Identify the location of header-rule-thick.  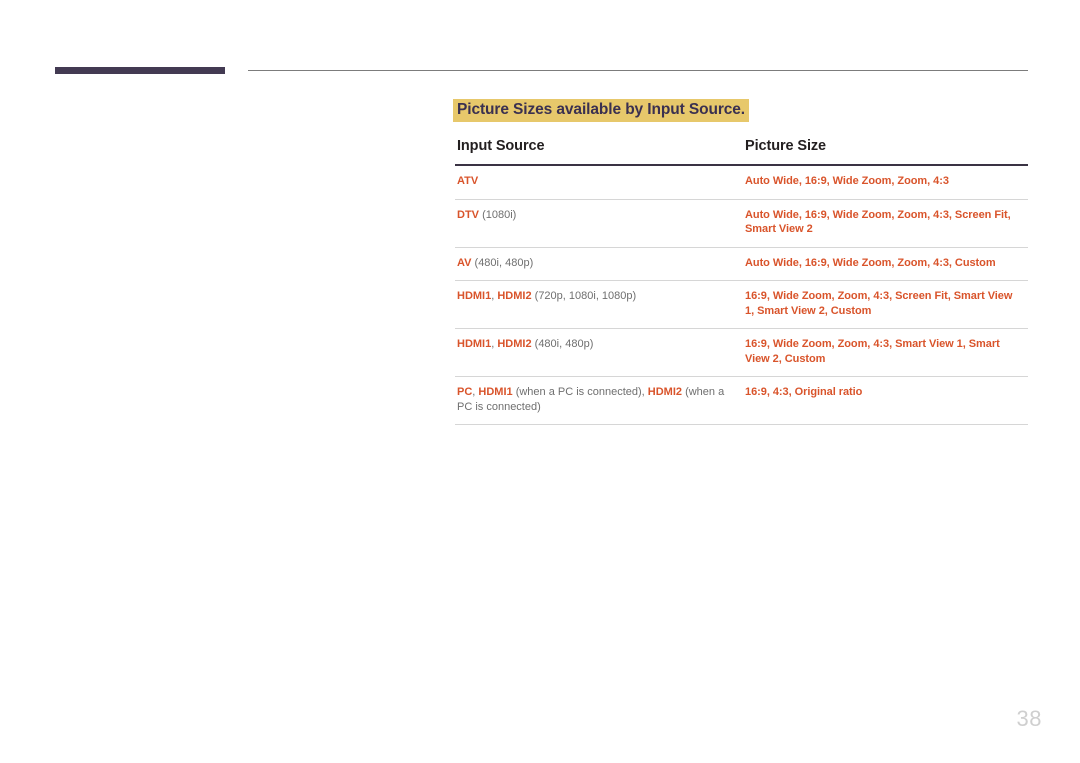
(140, 70).